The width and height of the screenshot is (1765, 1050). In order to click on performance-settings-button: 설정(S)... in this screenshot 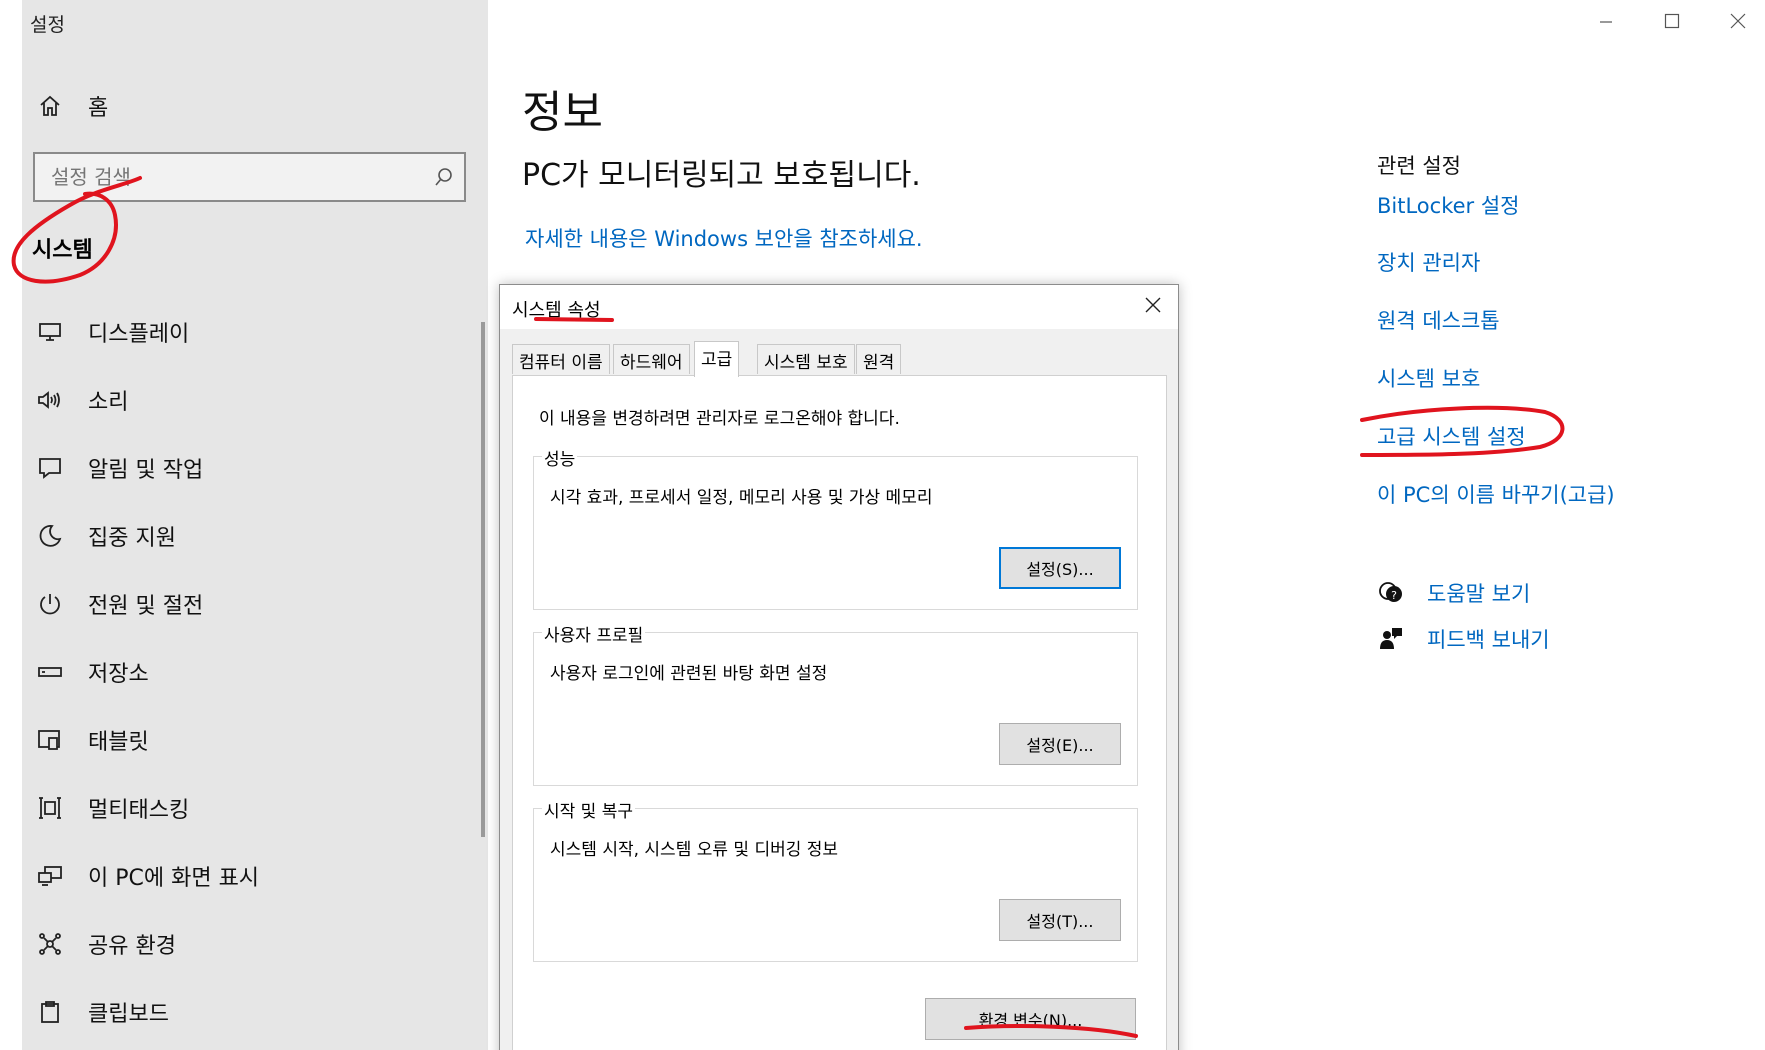, I will do `click(1060, 568)`.